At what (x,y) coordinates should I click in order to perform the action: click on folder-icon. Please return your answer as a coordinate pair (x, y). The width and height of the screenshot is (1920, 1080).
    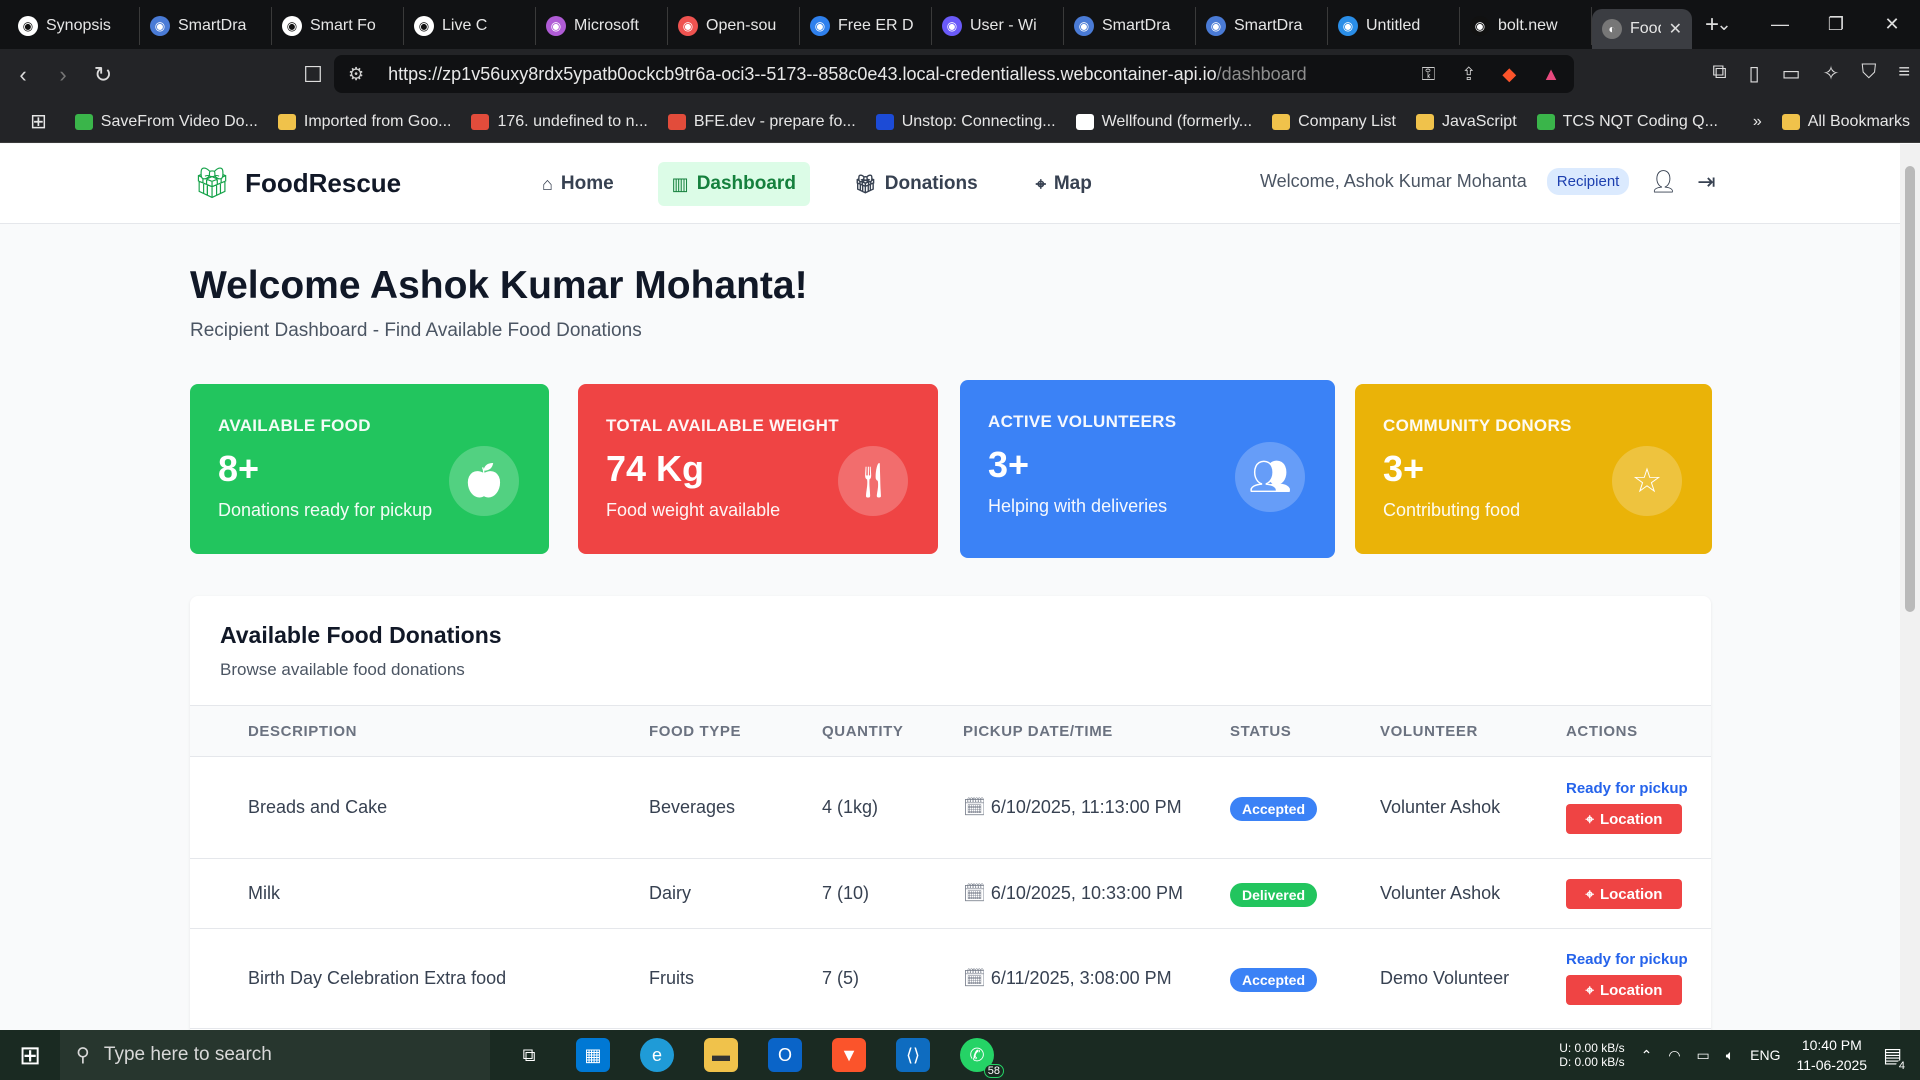
    Looking at the image, I should click on (1790, 121).